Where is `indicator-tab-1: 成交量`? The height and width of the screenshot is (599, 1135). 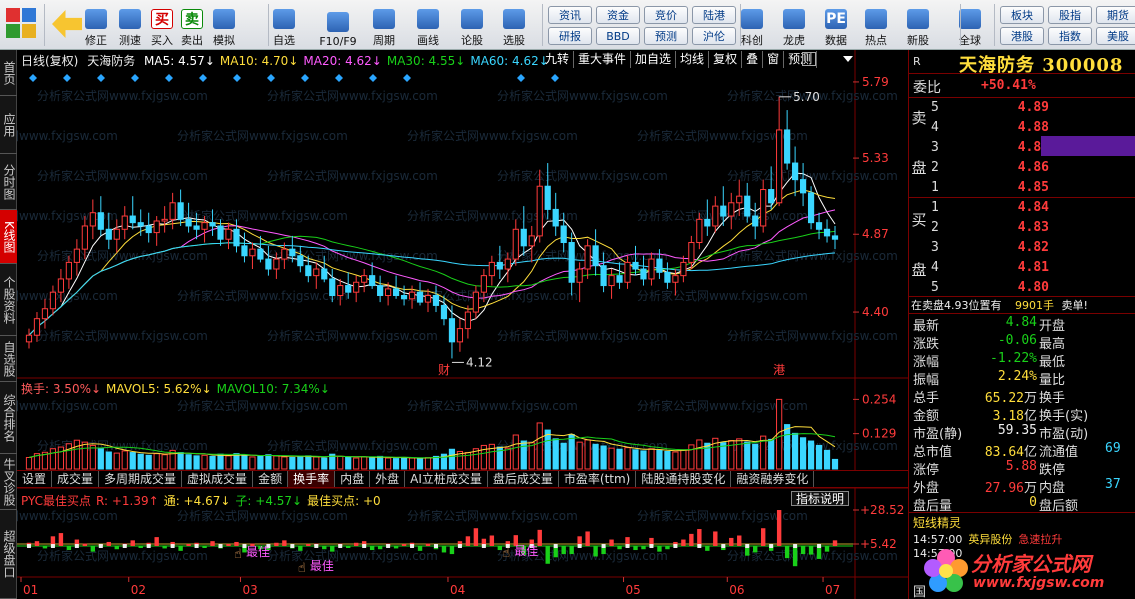
indicator-tab-1: 成交量 is located at coordinates (76, 479).